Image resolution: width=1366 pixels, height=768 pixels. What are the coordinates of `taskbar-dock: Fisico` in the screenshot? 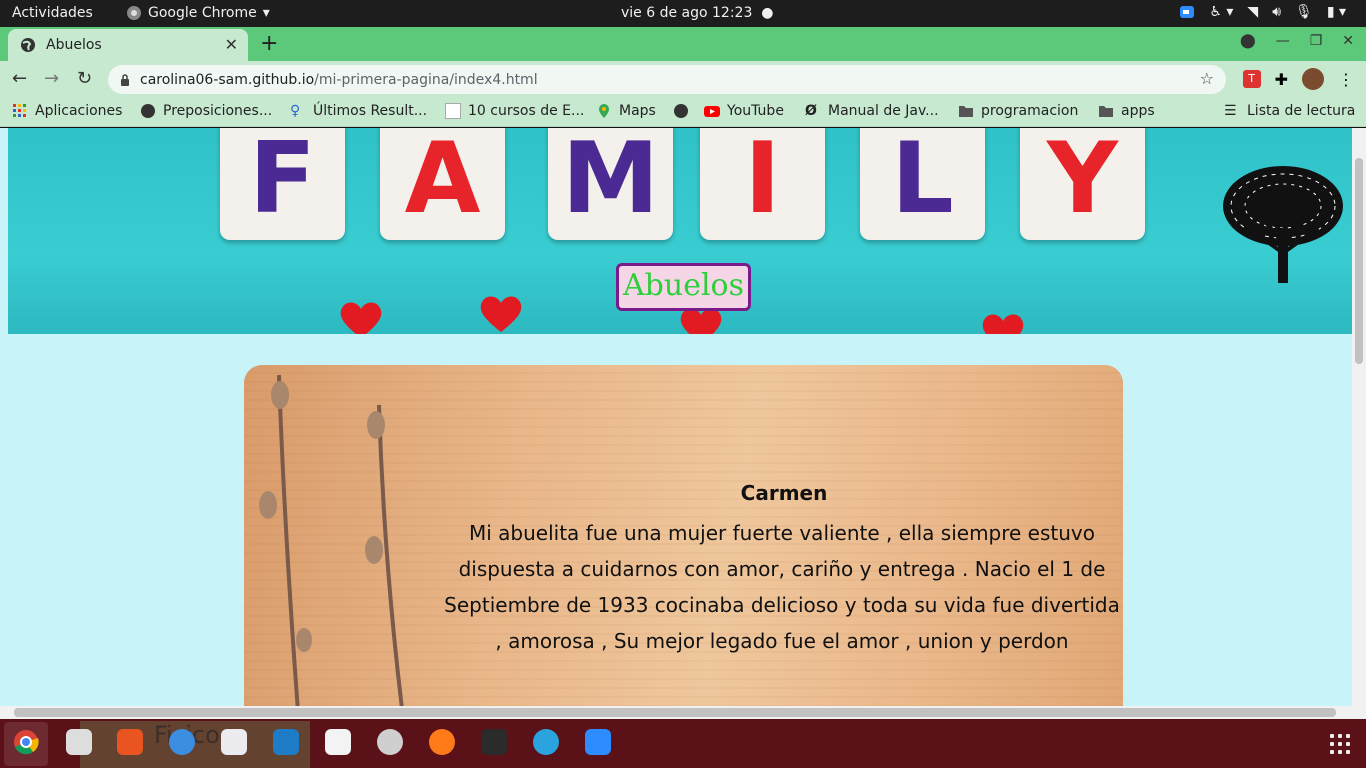 It's located at (683, 743).